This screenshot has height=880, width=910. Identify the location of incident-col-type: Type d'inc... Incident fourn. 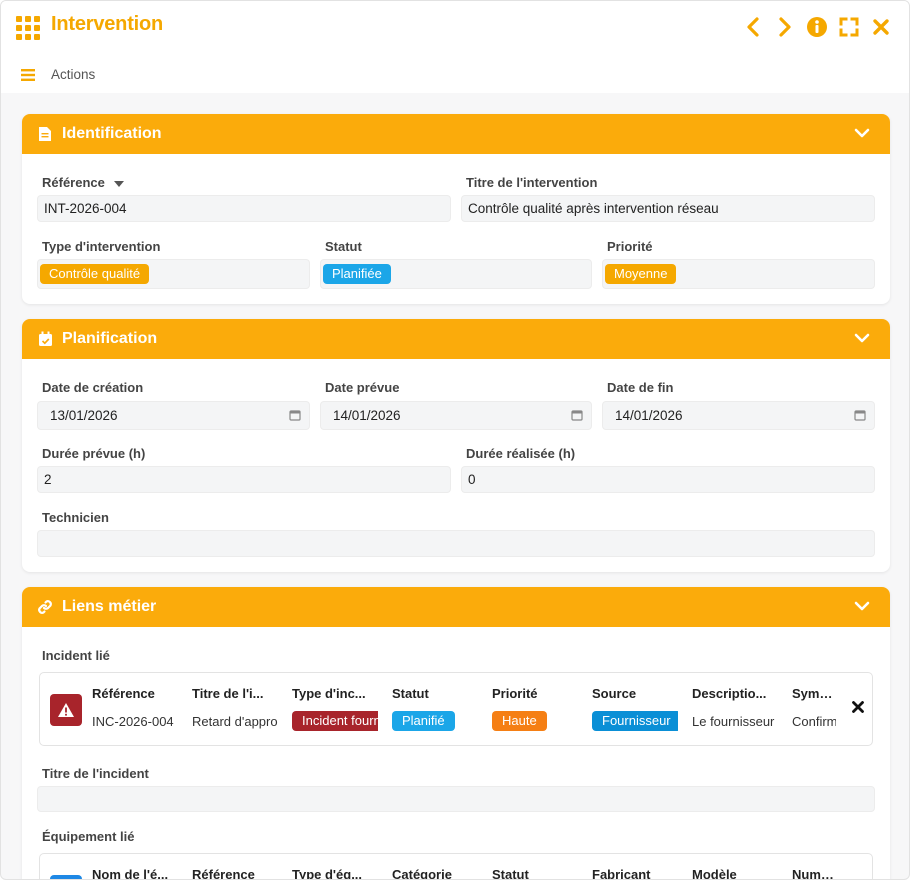
(335, 710).